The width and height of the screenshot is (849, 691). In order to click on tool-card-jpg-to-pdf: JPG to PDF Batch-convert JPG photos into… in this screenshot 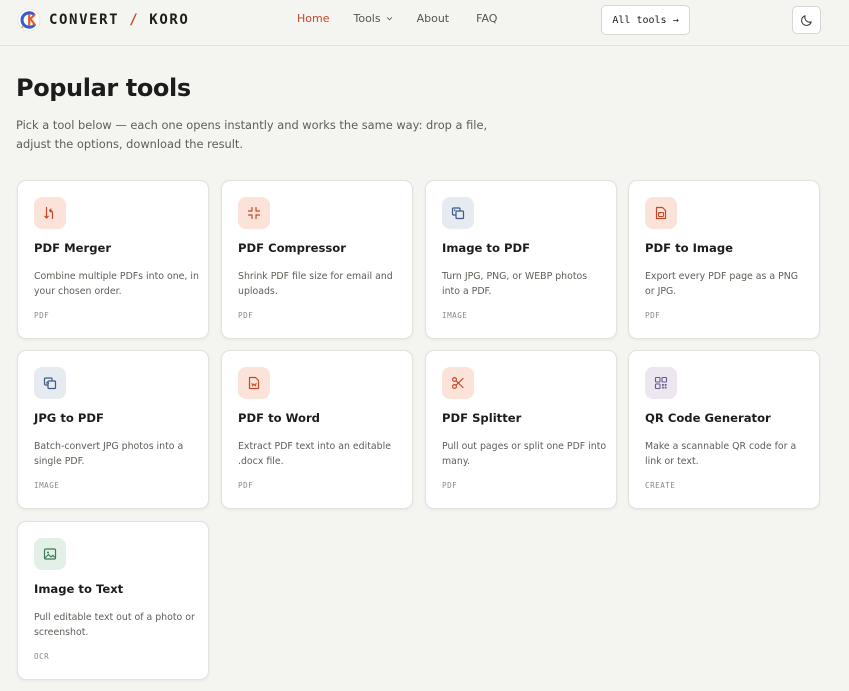, I will do `click(113, 429)`.